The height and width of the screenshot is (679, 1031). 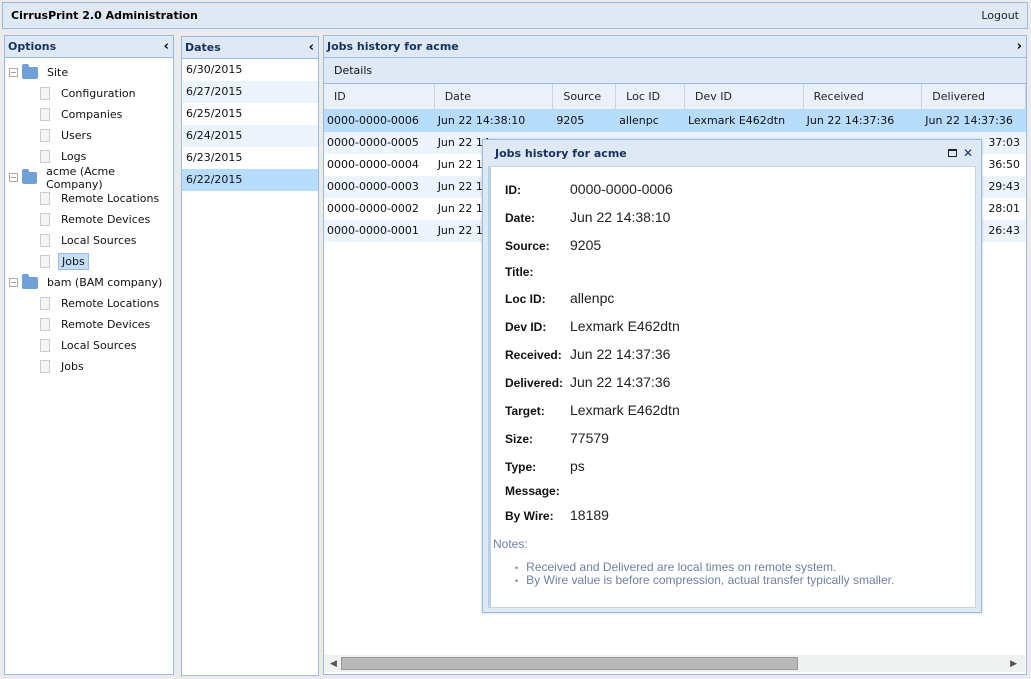 What do you see at coordinates (379, 96) in the screenshot?
I see `column-header: ID` at bounding box center [379, 96].